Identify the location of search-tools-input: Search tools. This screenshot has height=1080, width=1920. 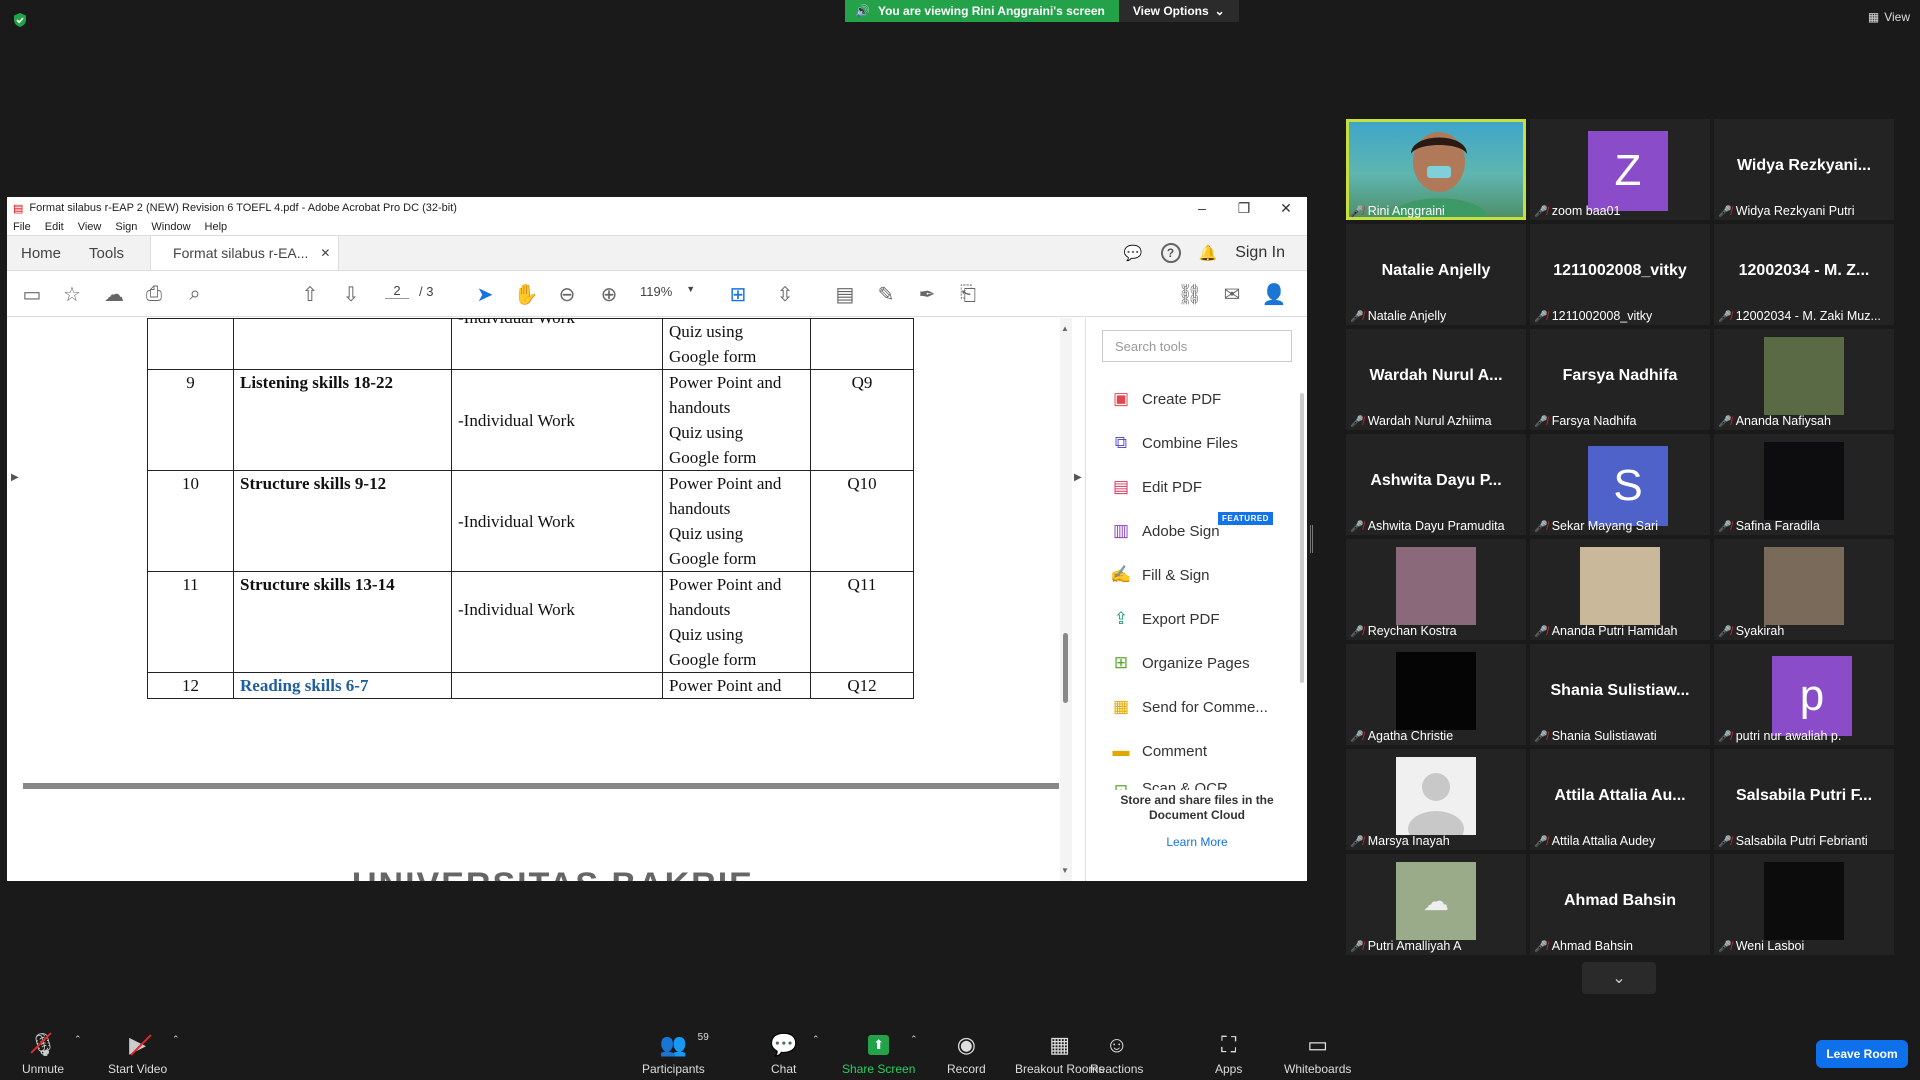
(1197, 346).